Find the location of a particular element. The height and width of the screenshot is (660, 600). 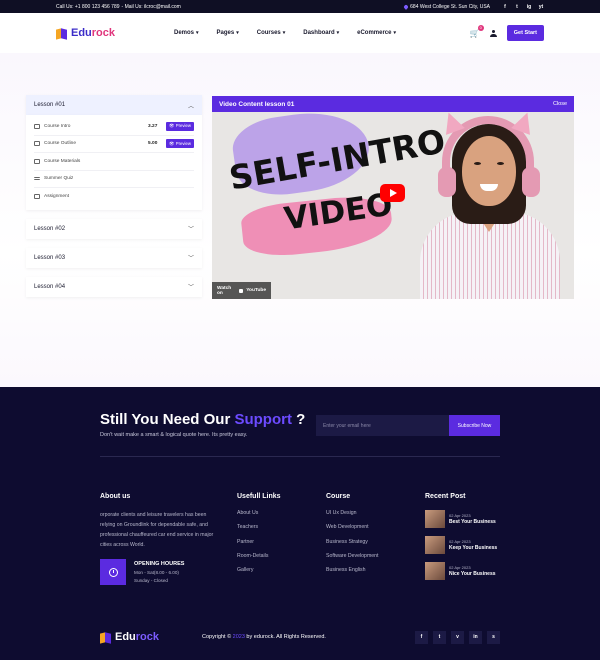

recent-title: Recent Post is located at coordinates (445, 496).